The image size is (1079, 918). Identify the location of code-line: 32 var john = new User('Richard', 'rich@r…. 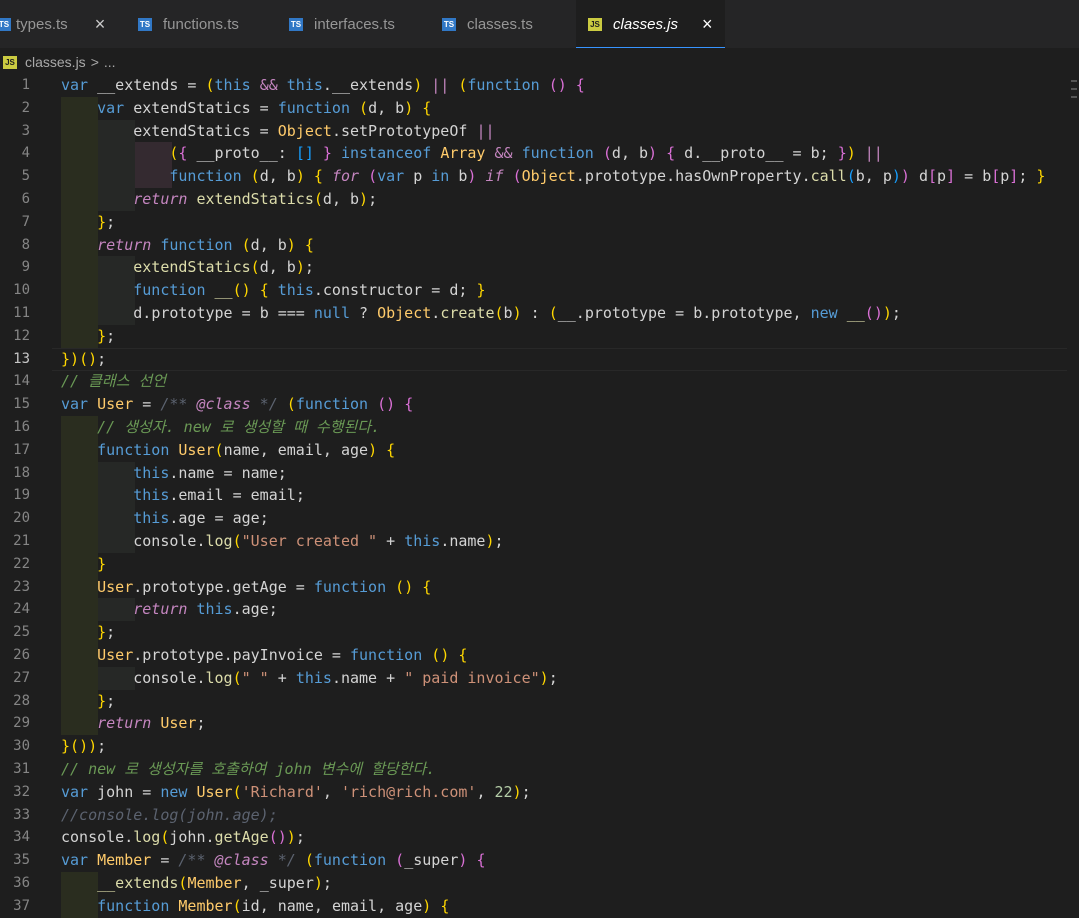
(539, 792).